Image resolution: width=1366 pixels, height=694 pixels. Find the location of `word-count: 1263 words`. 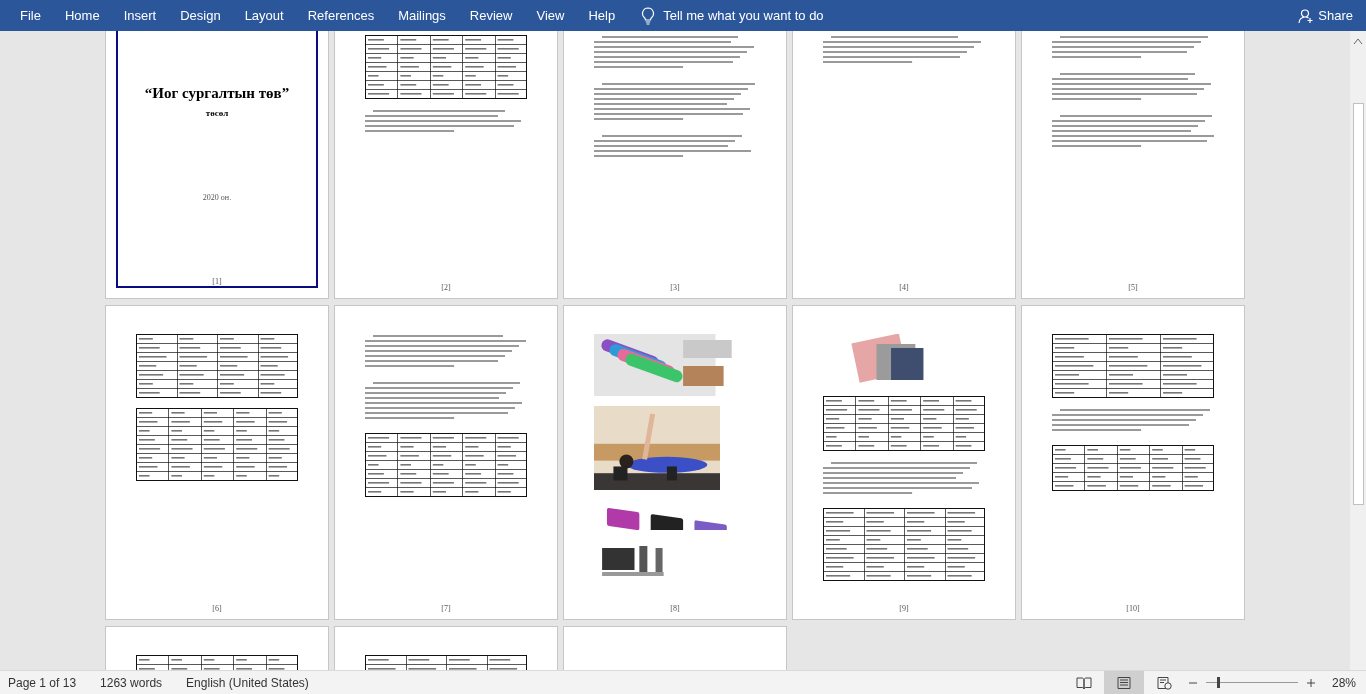

word-count: 1263 words is located at coordinates (131, 682).